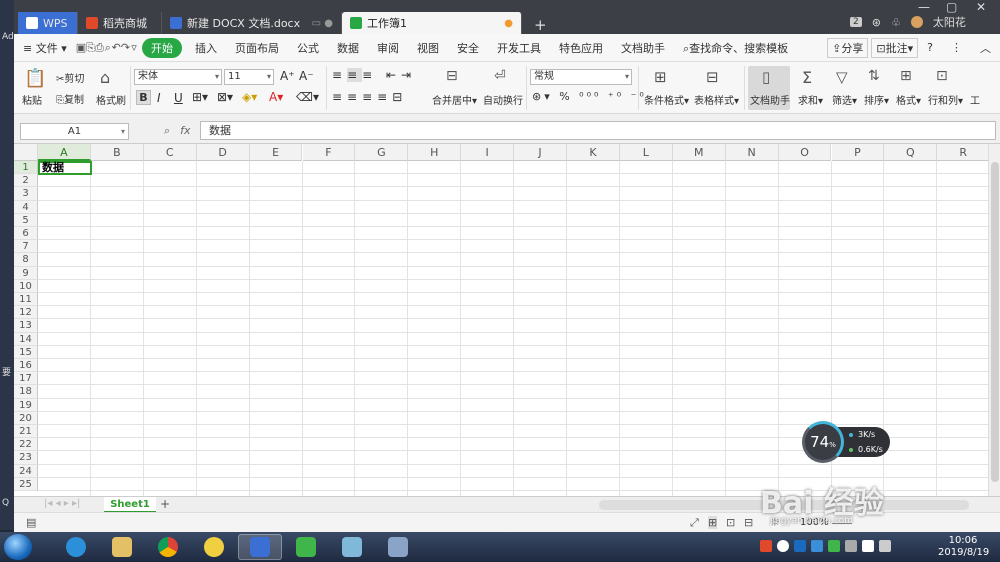  I want to click on taskbar-app, so click(352, 547).